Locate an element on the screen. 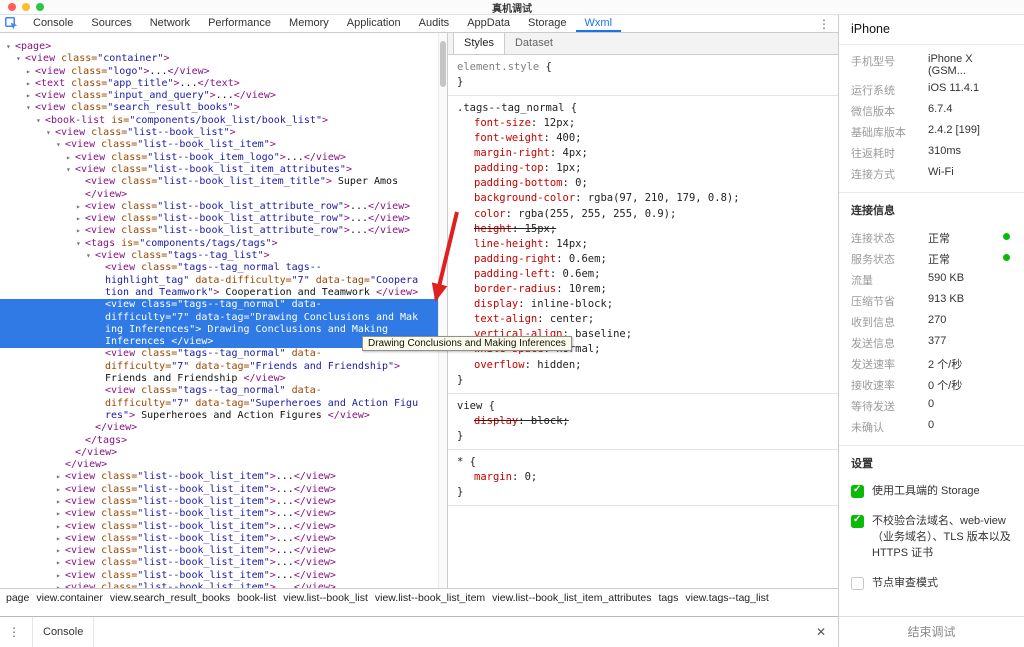 This screenshot has height=647, width=1024. tab-sources: Sources is located at coordinates (111, 23).